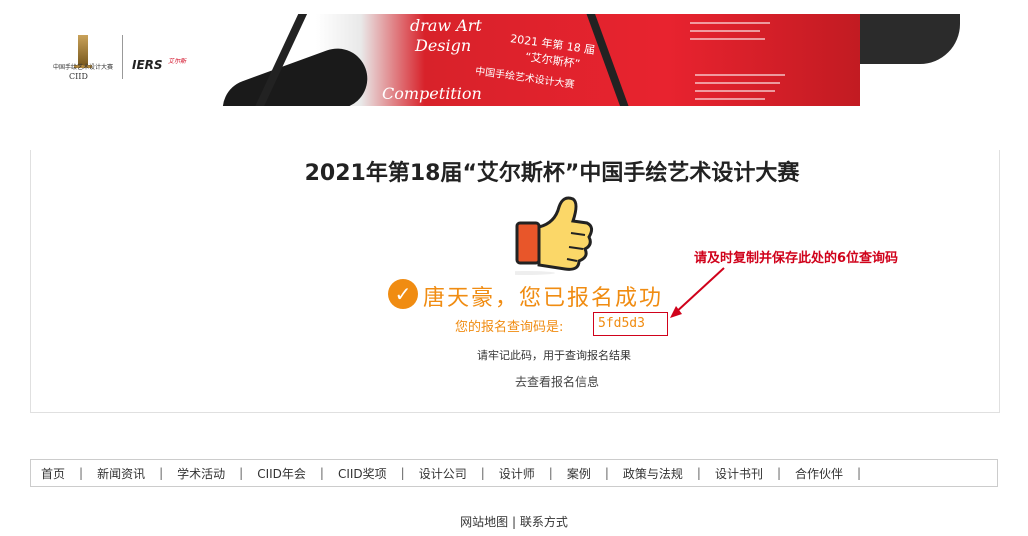  Describe the element at coordinates (579, 473) in the screenshot. I see `nav-item: 案例` at that location.